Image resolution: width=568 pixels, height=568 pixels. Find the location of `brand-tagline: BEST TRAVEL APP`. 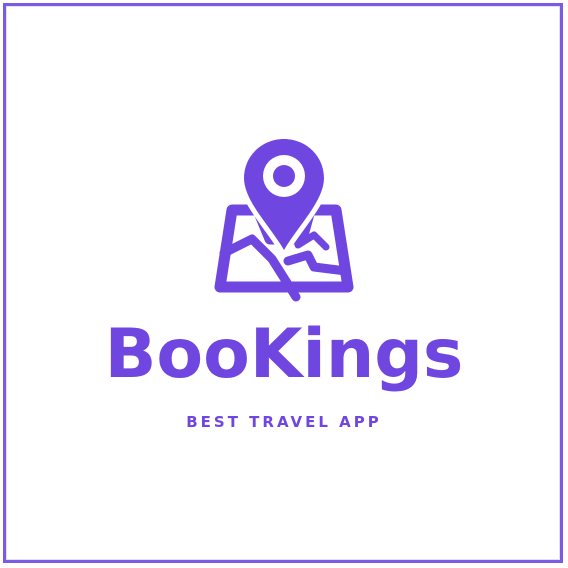

brand-tagline: BEST TRAVEL APP is located at coordinates (284, 422).